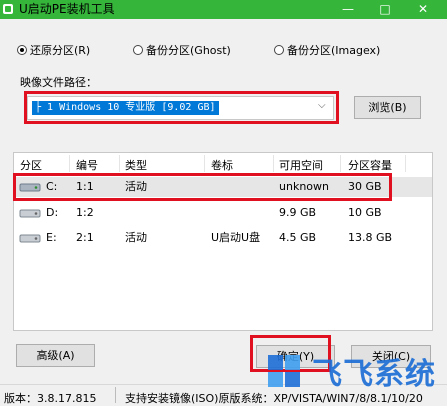 The height and width of the screenshot is (406, 447). What do you see at coordinates (181, 107) in the screenshot?
I see `highlight-box-image-path` at bounding box center [181, 107].